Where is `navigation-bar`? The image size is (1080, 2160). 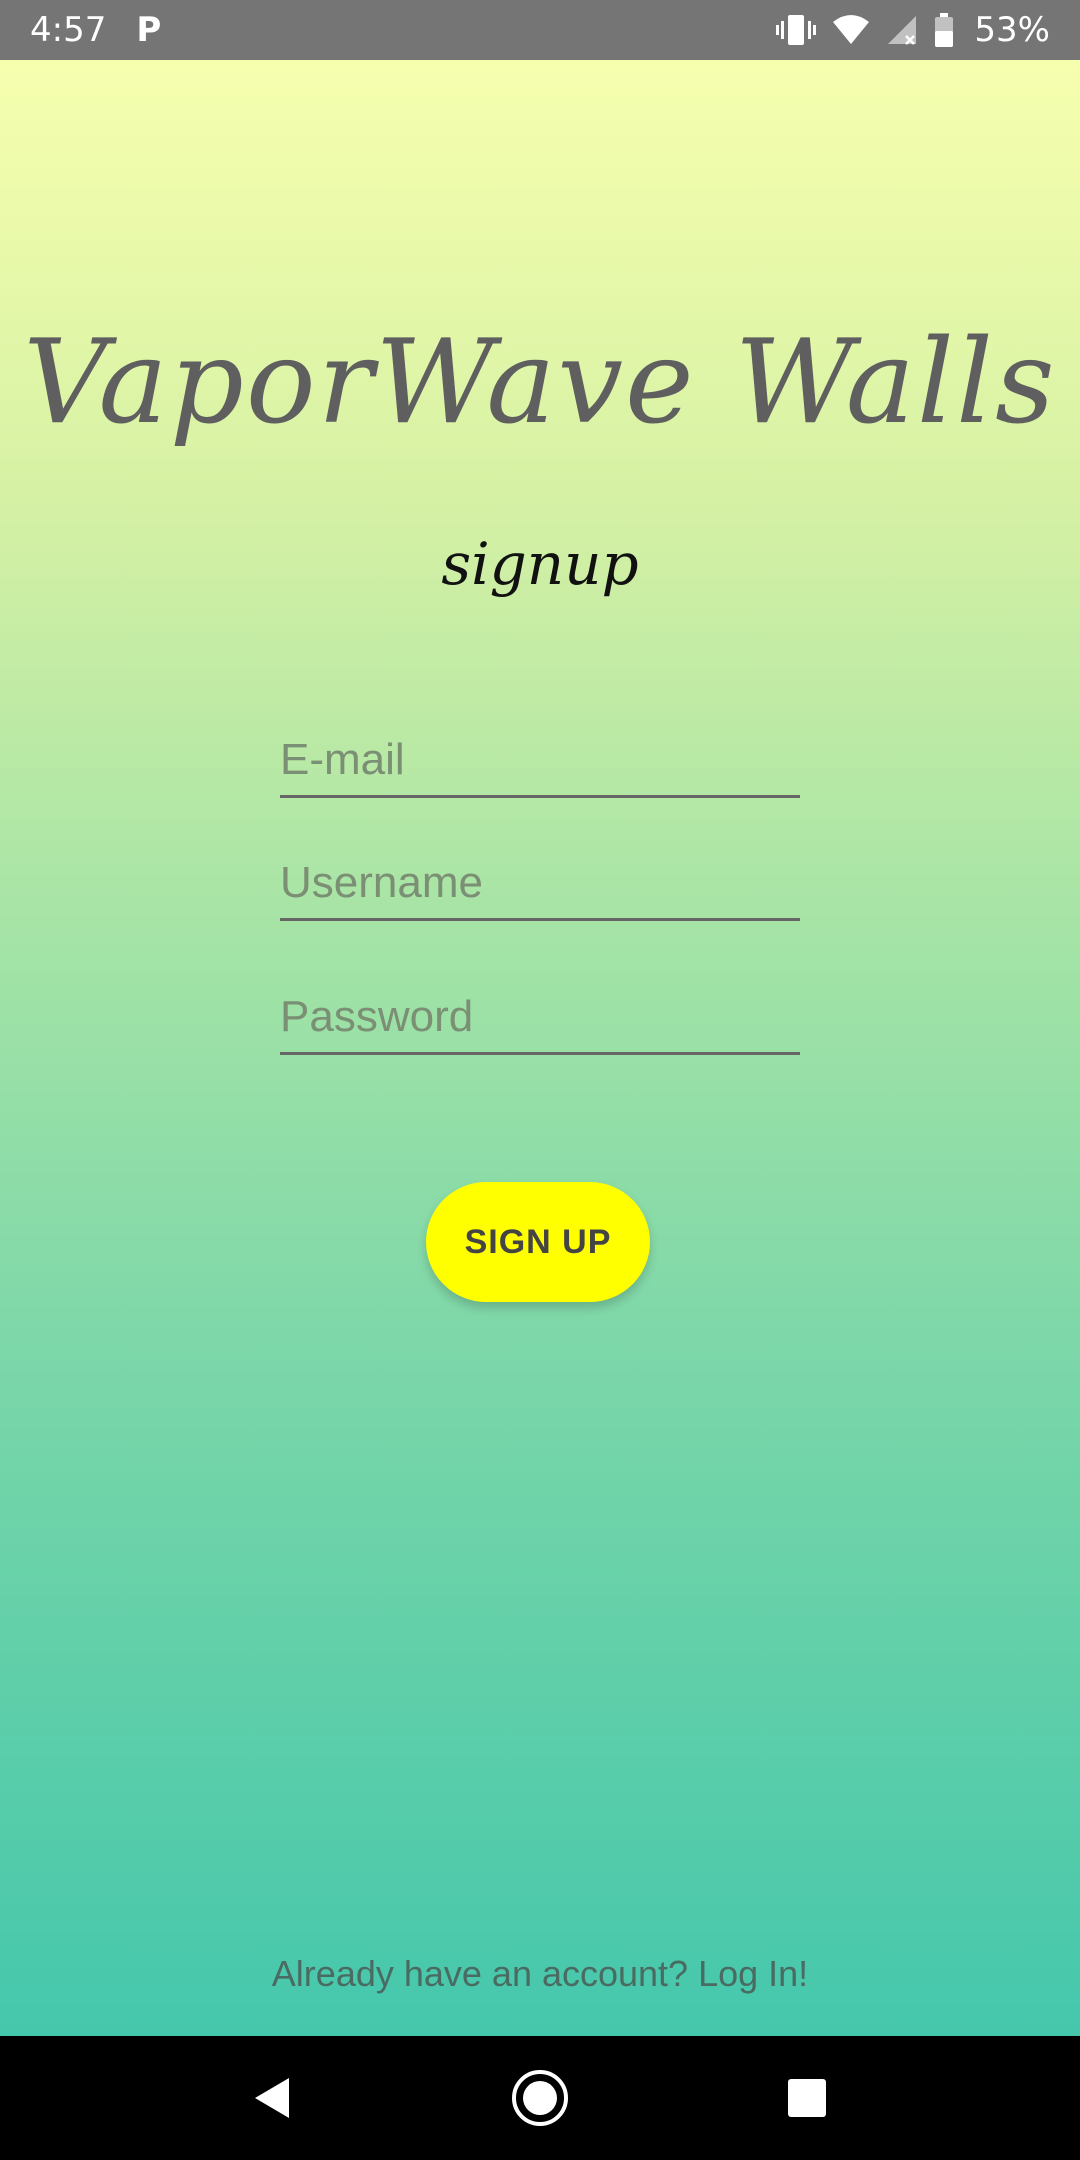 navigation-bar is located at coordinates (540, 2098).